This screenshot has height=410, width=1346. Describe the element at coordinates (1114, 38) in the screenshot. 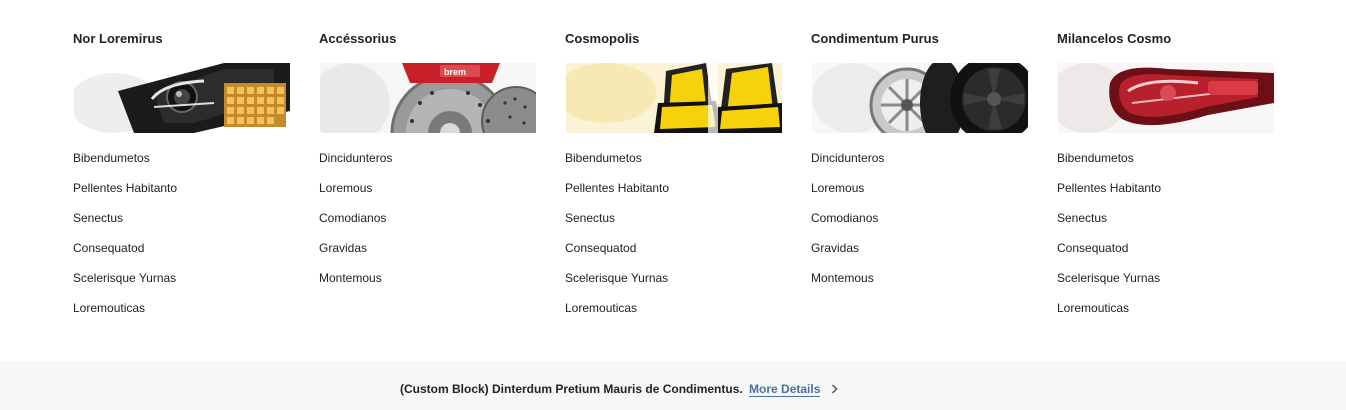

I see `column-title: Milancelos Cosmo` at that location.